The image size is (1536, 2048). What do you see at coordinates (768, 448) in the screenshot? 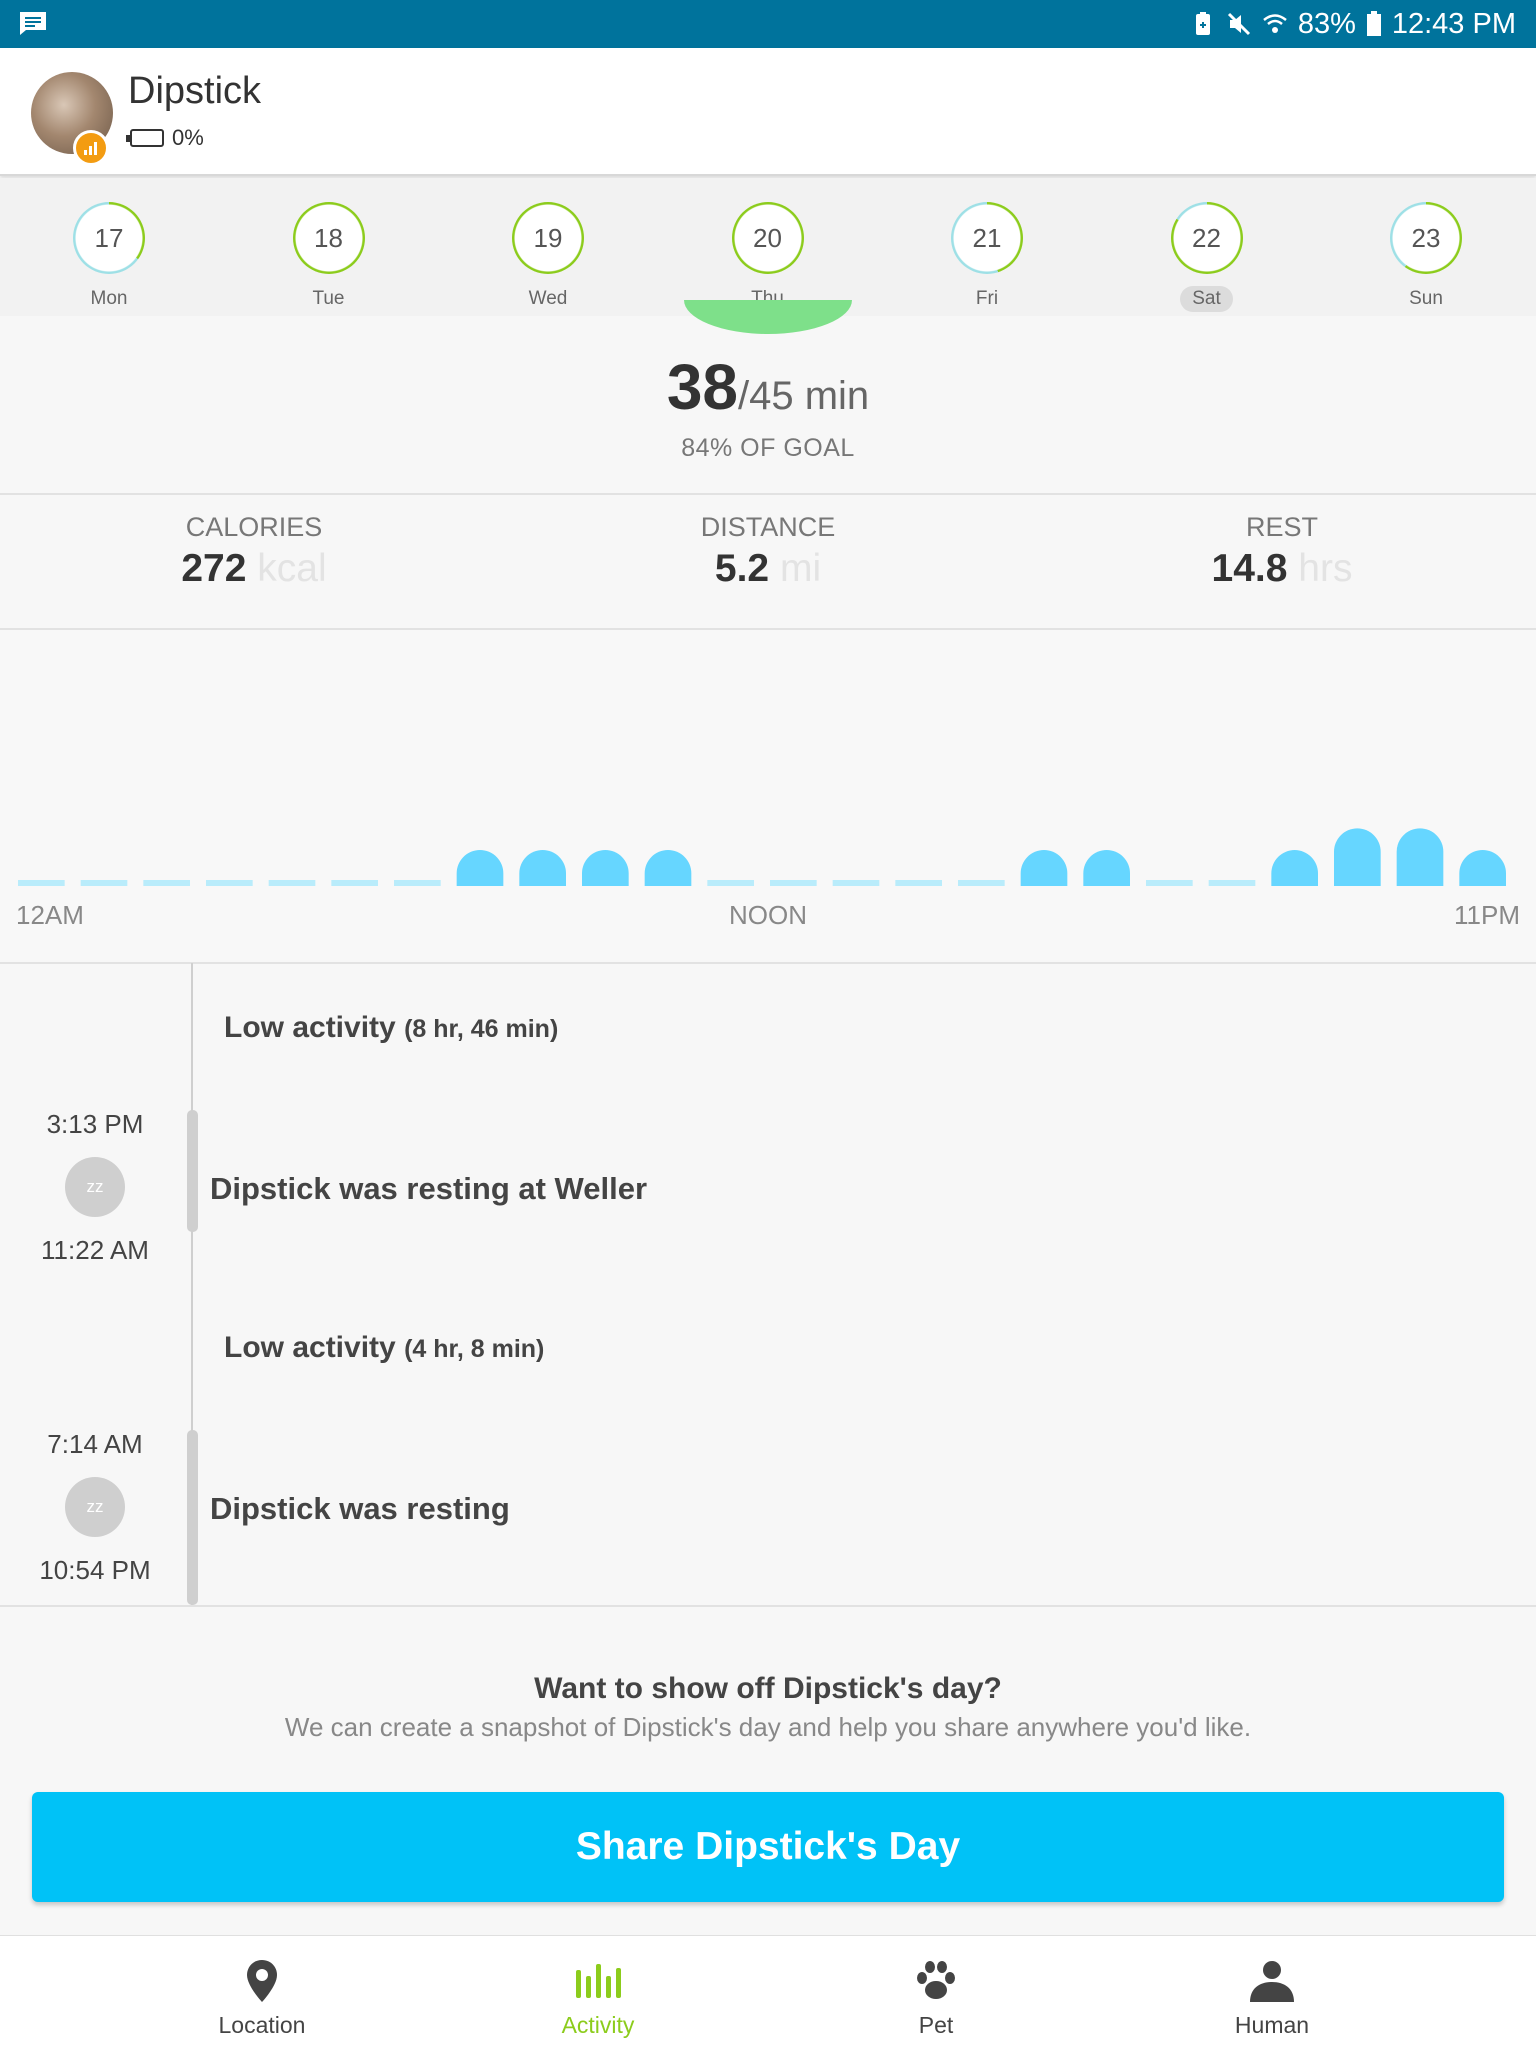
I see `goal-percent: 84% OF GOAL` at bounding box center [768, 448].